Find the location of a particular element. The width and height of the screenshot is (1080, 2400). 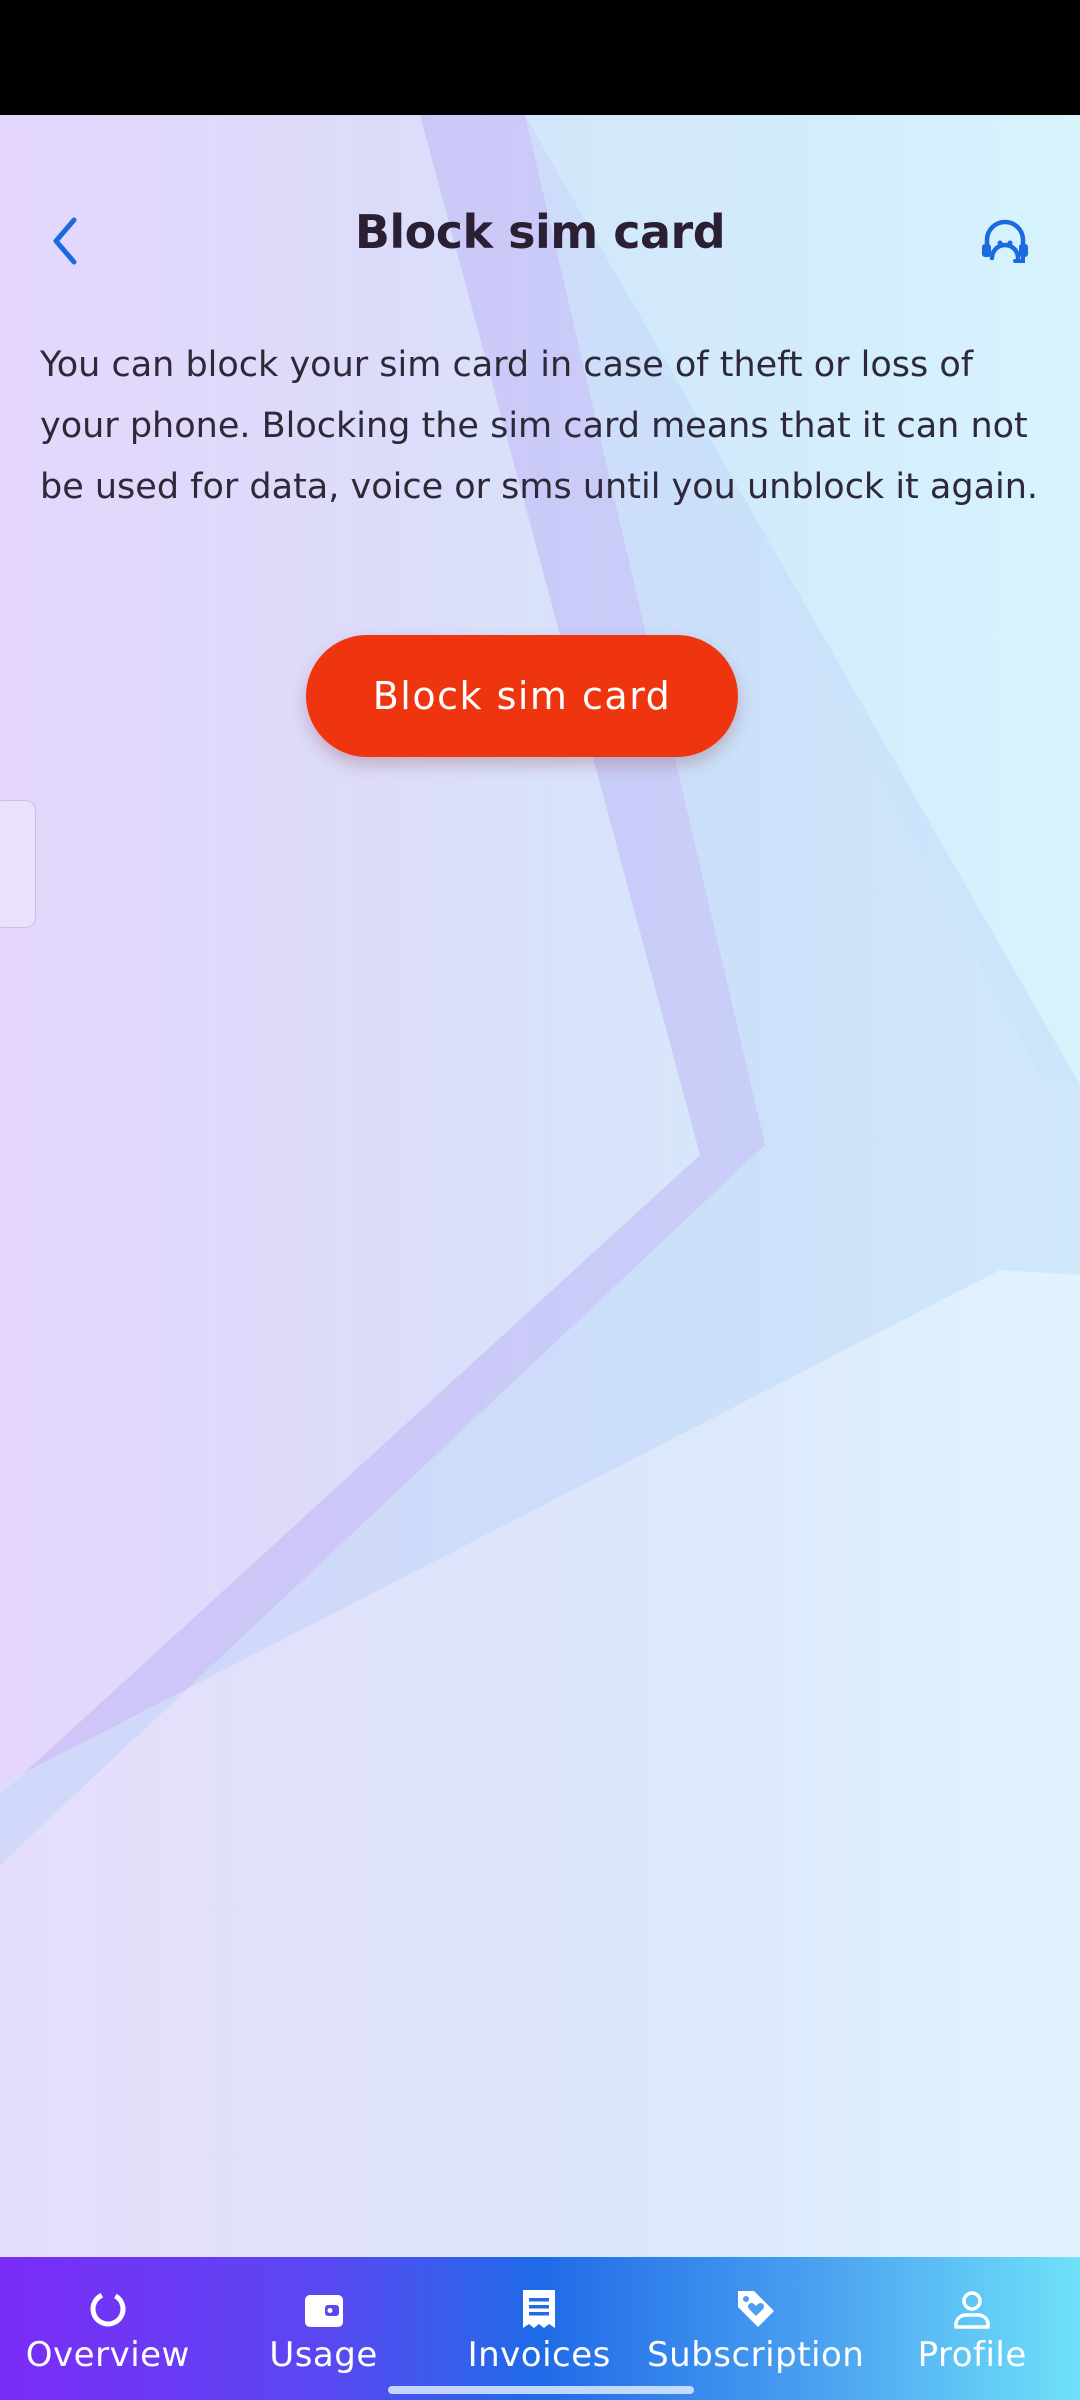

block-sim-card-button: Block sim card is located at coordinates (522, 696).